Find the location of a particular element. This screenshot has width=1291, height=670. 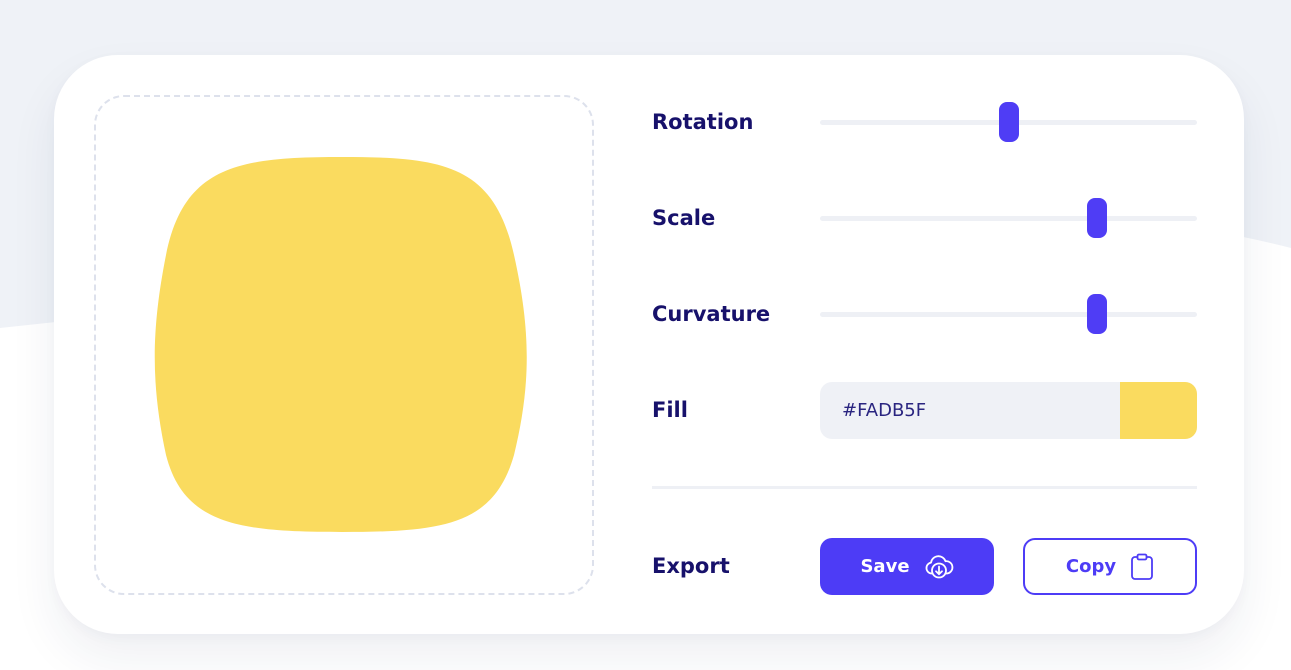

fill-label: Fill is located at coordinates (670, 410).